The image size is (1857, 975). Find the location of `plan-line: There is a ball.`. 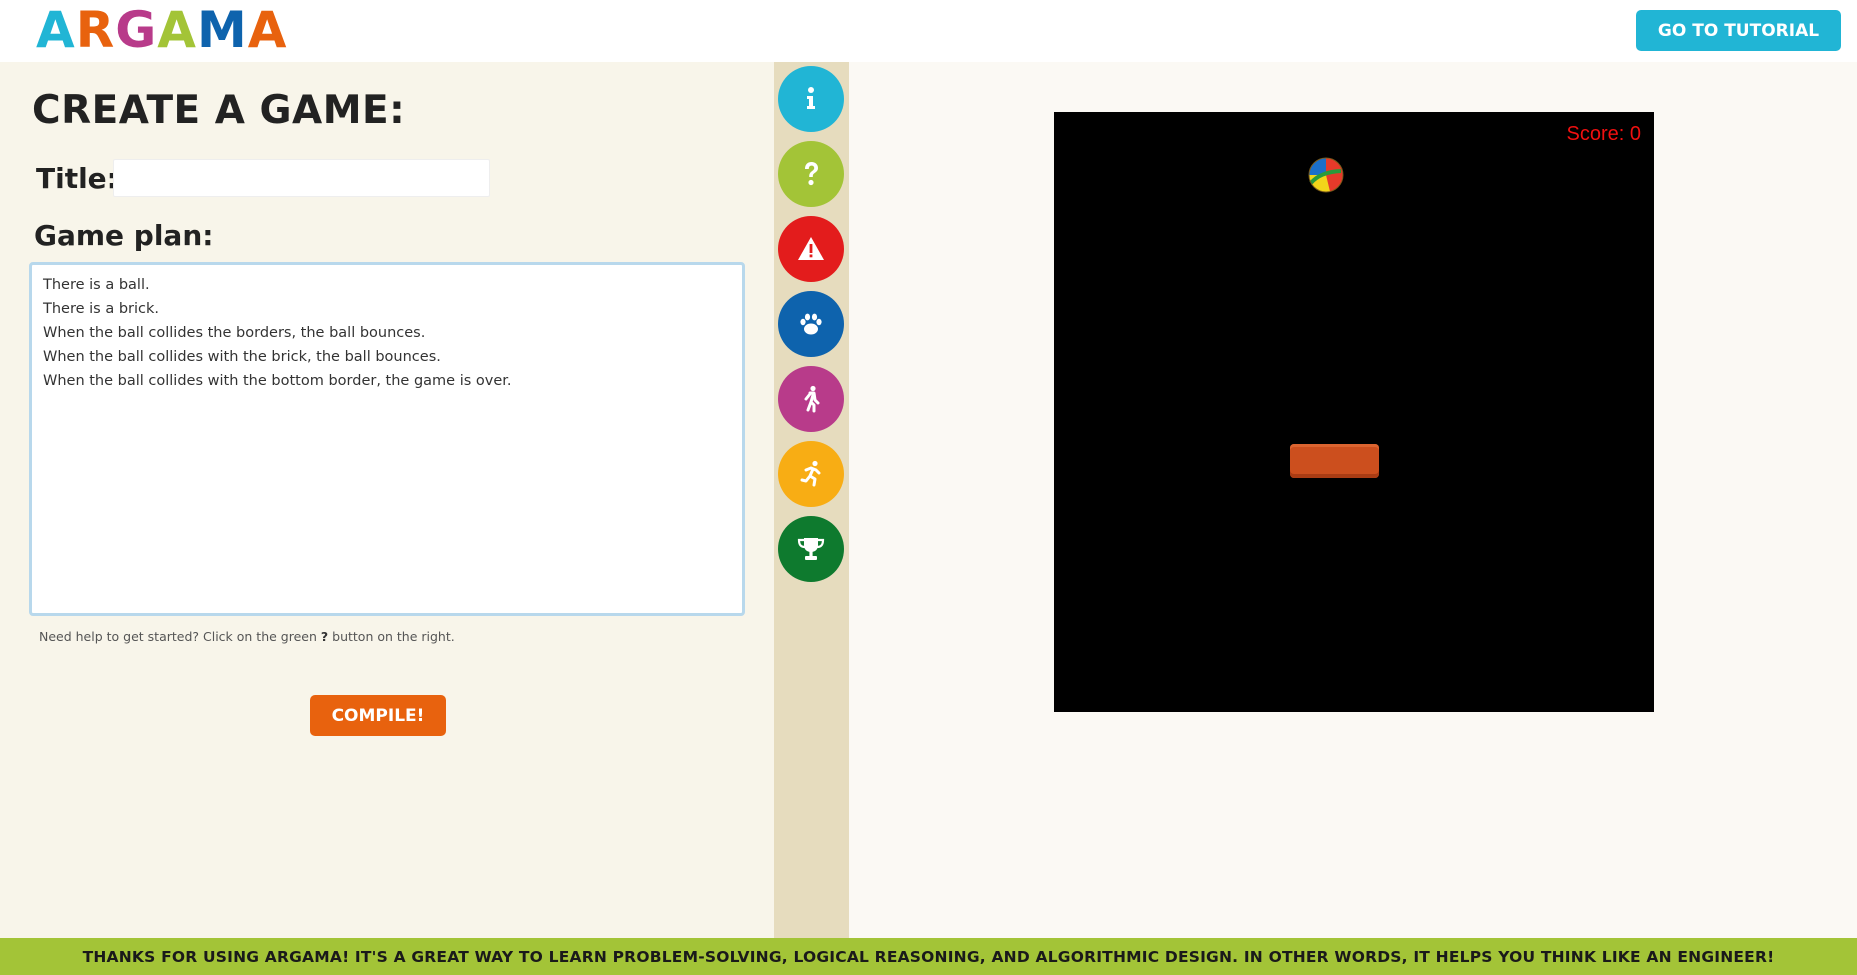

plan-line: There is a ball. is located at coordinates (96, 285).